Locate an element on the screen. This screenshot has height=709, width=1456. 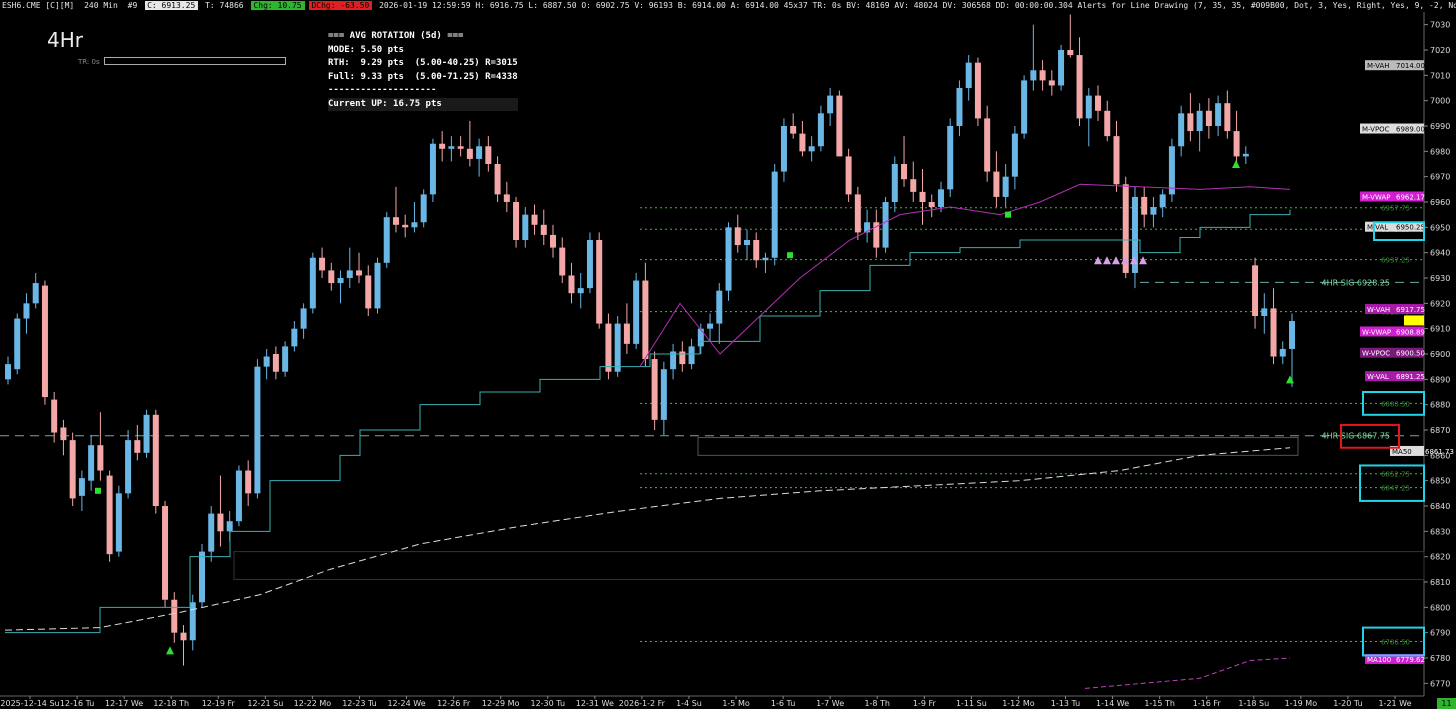
level-value: 6891.25 is located at coordinates (1410, 377).